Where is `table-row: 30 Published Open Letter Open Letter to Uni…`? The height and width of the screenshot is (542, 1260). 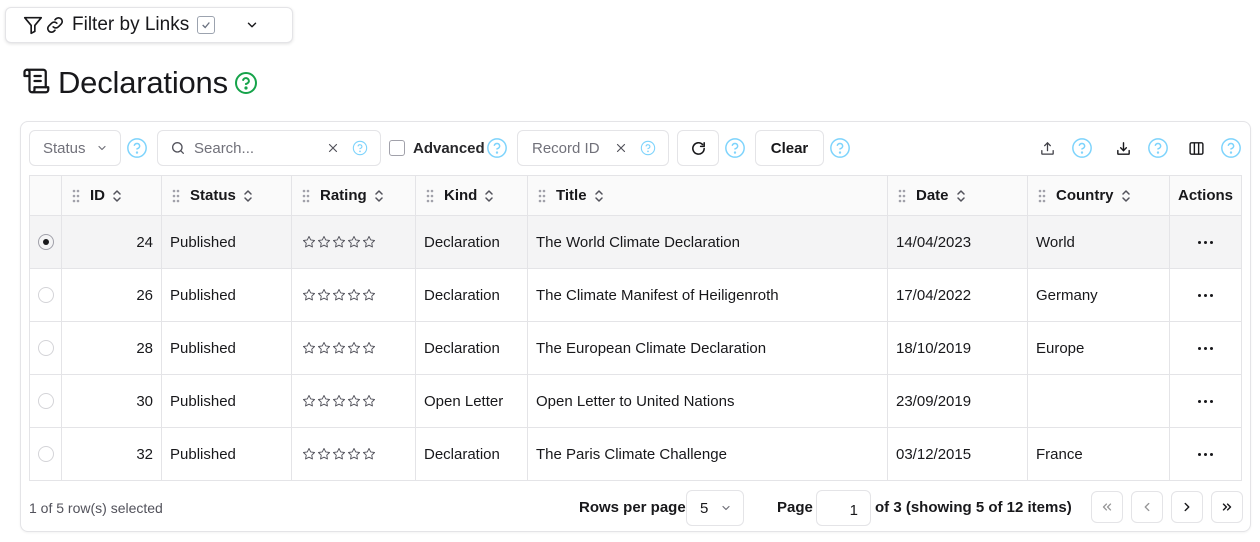
table-row: 30 Published Open Letter Open Letter to Uni… is located at coordinates (635, 401).